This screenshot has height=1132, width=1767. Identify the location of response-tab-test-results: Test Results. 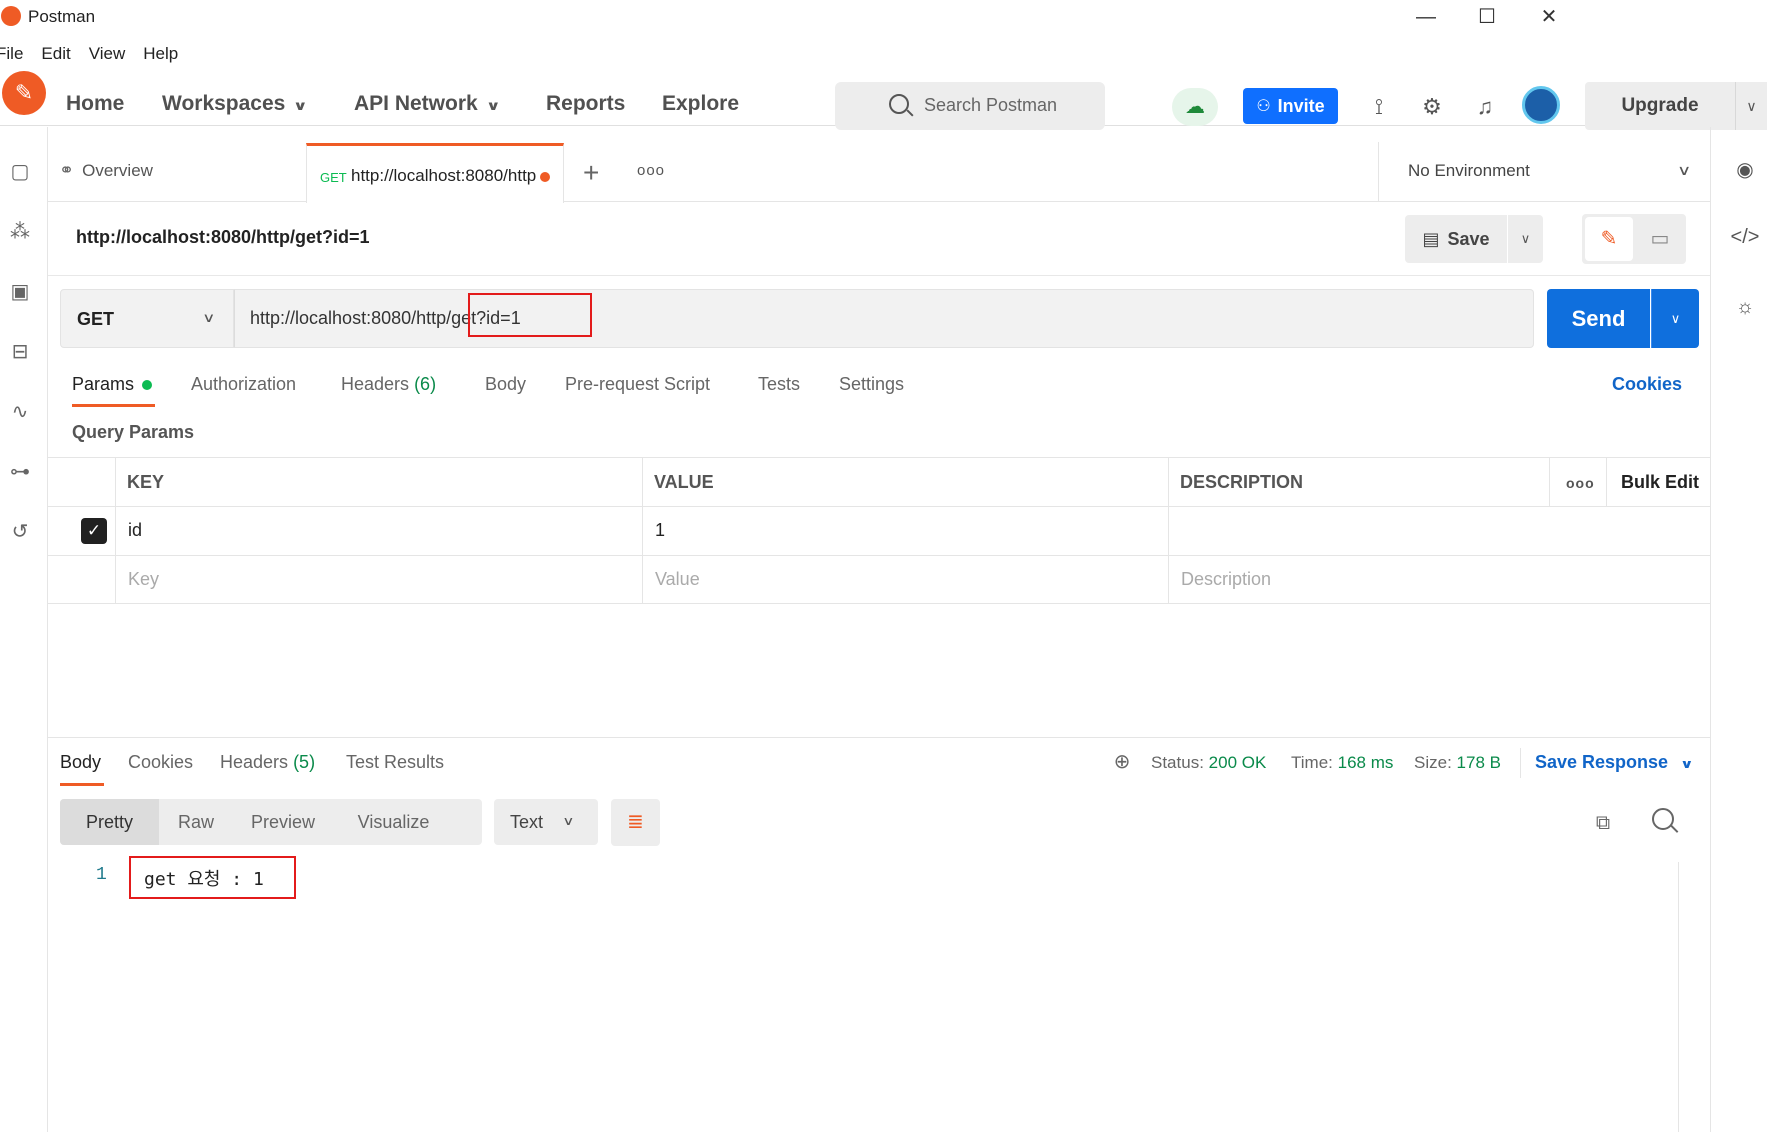
(395, 762).